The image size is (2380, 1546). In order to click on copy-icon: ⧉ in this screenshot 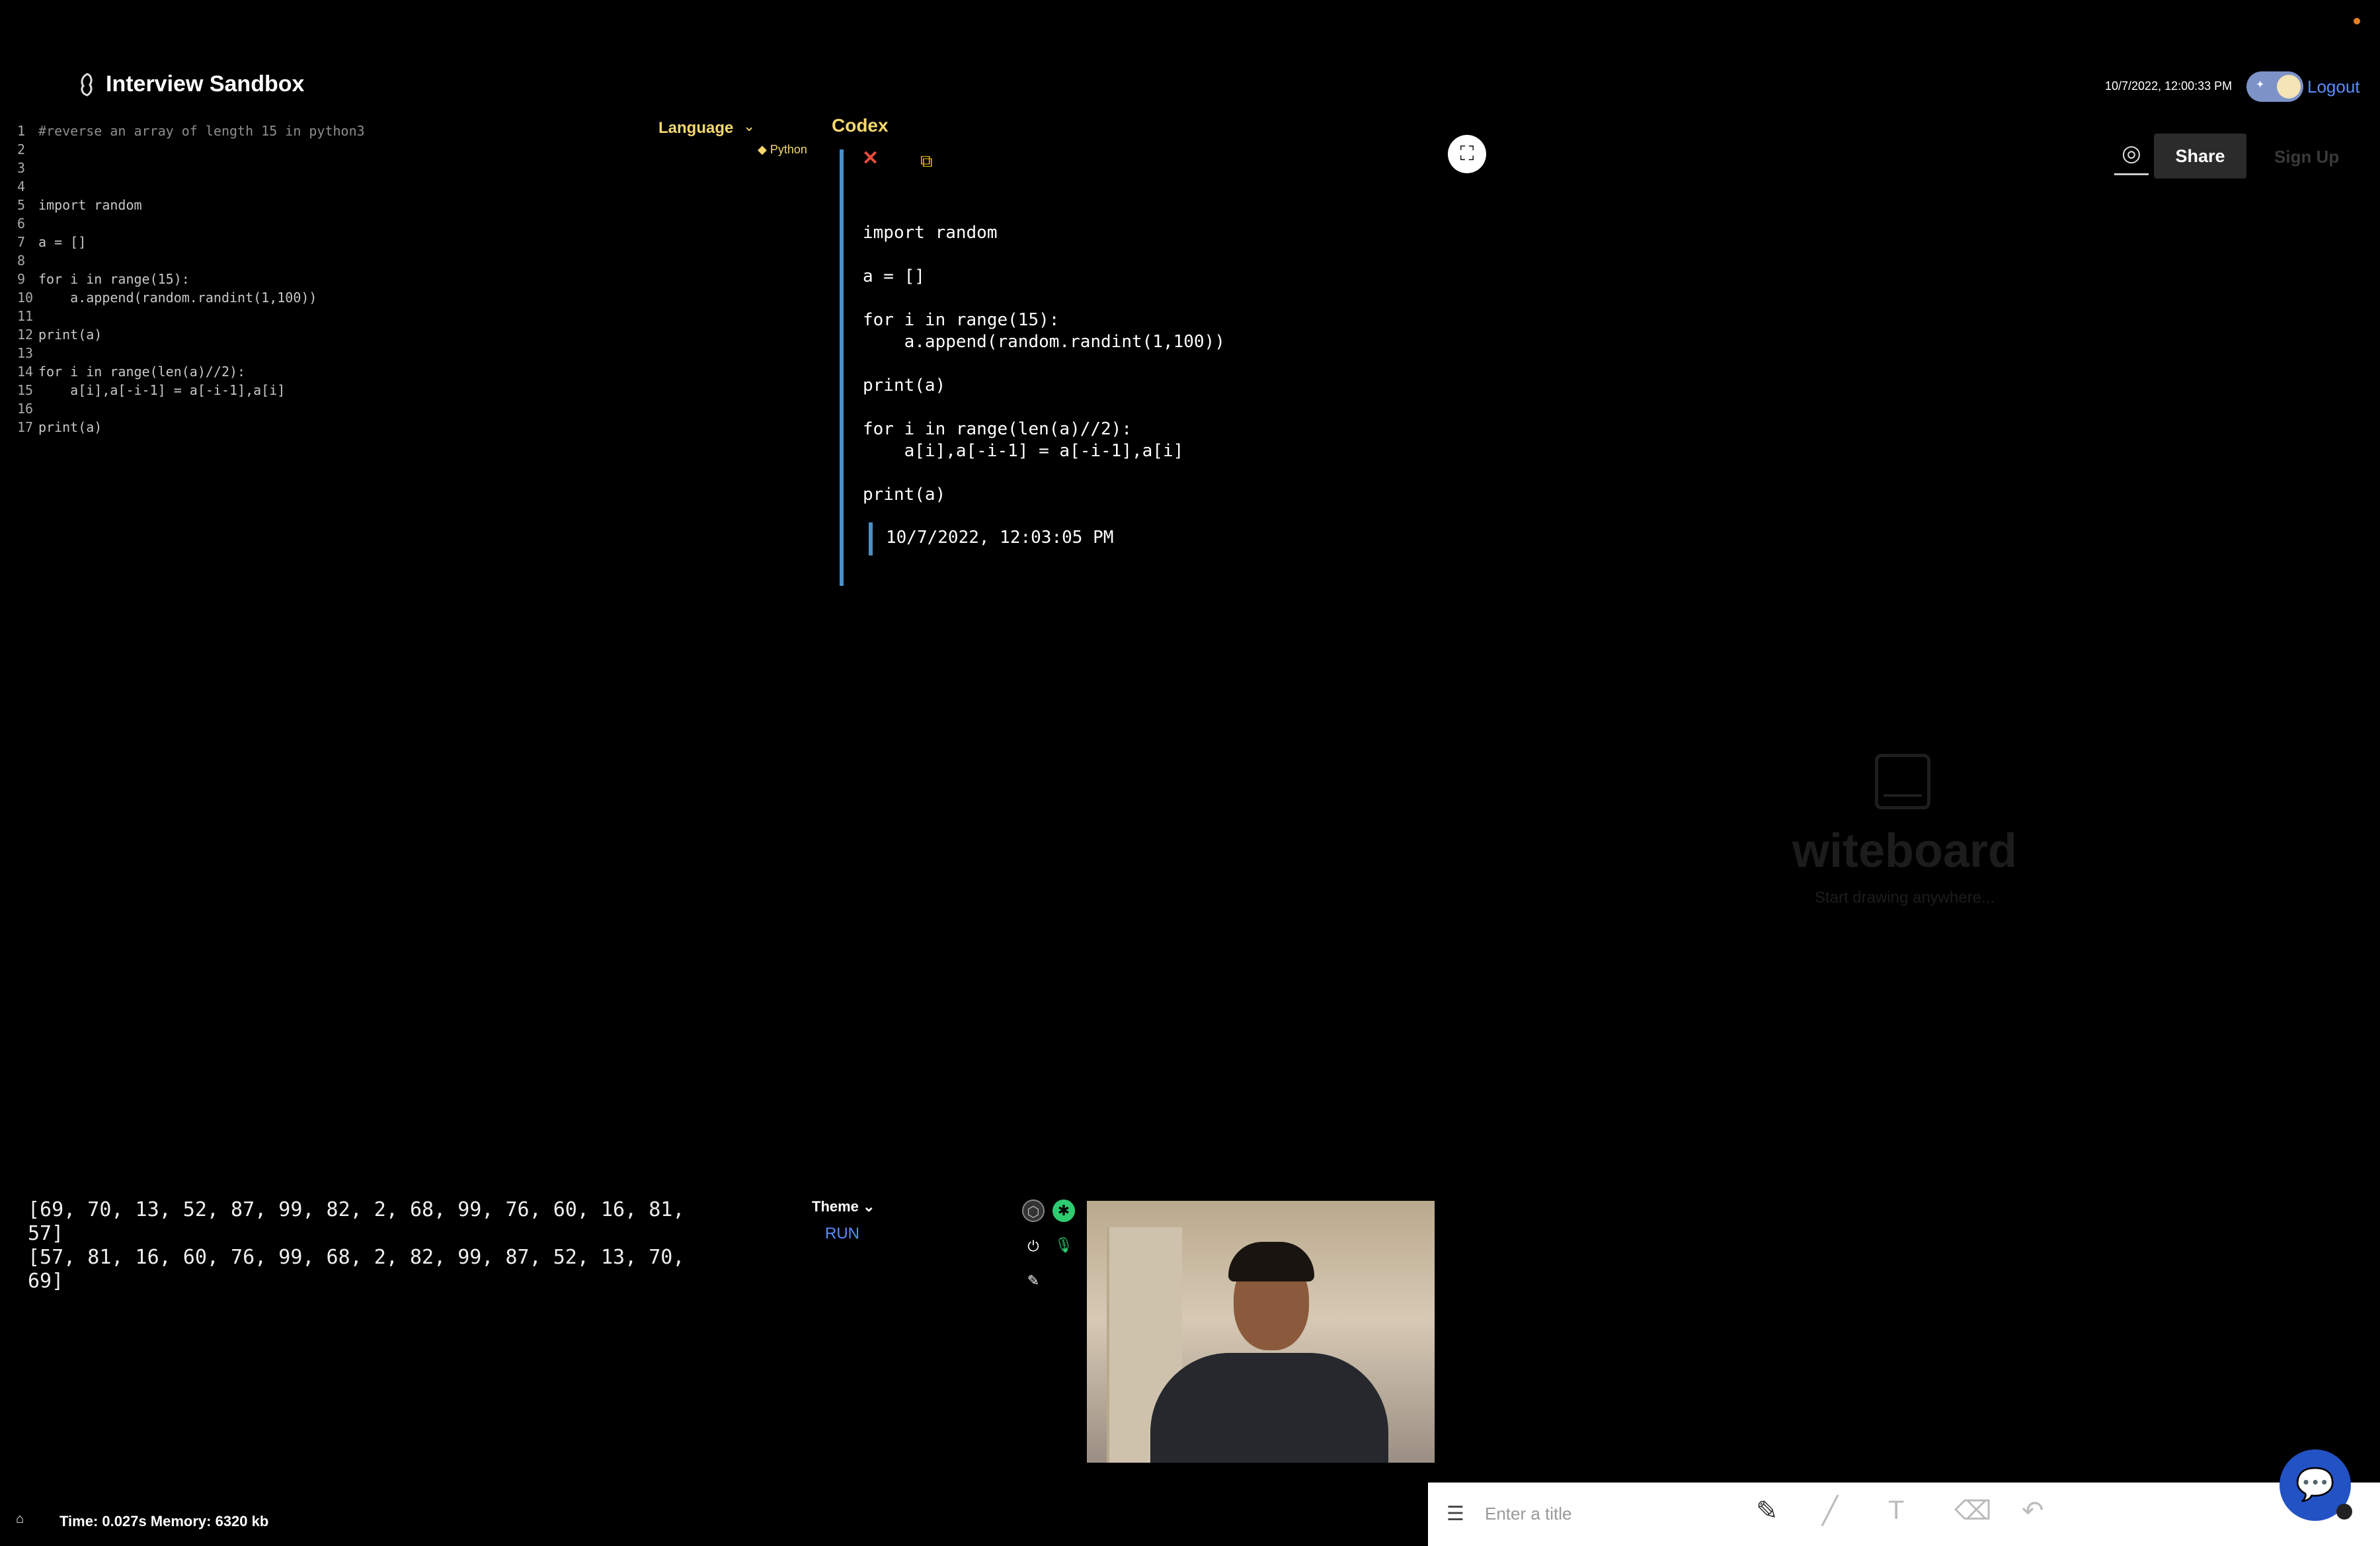, I will do `click(926, 161)`.